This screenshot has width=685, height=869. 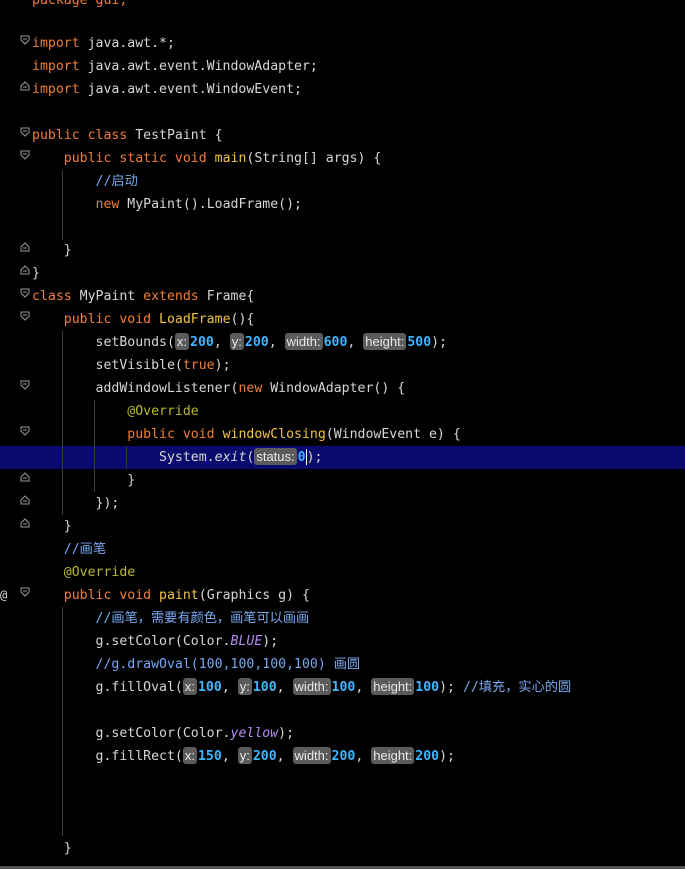 I want to click on code-line: package gui;, so click(x=342, y=6).